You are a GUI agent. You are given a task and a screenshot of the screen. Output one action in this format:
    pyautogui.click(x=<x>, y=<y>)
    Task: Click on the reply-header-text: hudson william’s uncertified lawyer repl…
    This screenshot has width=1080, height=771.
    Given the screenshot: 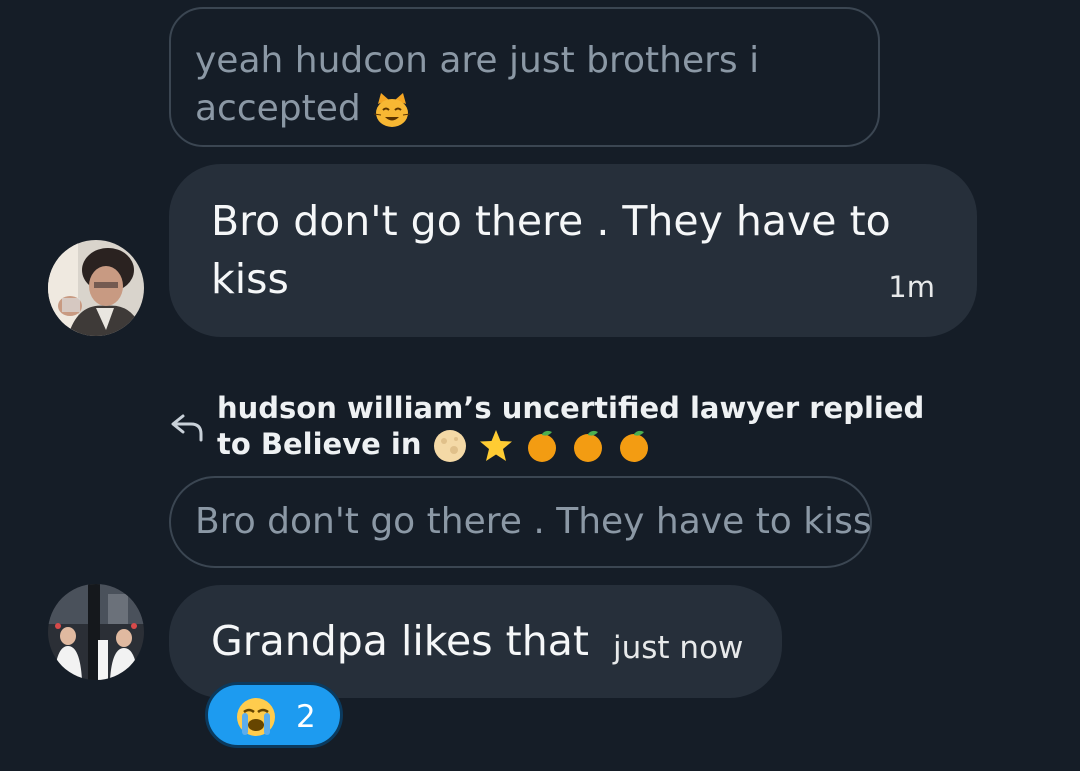 What is the action you would take?
    pyautogui.click(x=591, y=427)
    